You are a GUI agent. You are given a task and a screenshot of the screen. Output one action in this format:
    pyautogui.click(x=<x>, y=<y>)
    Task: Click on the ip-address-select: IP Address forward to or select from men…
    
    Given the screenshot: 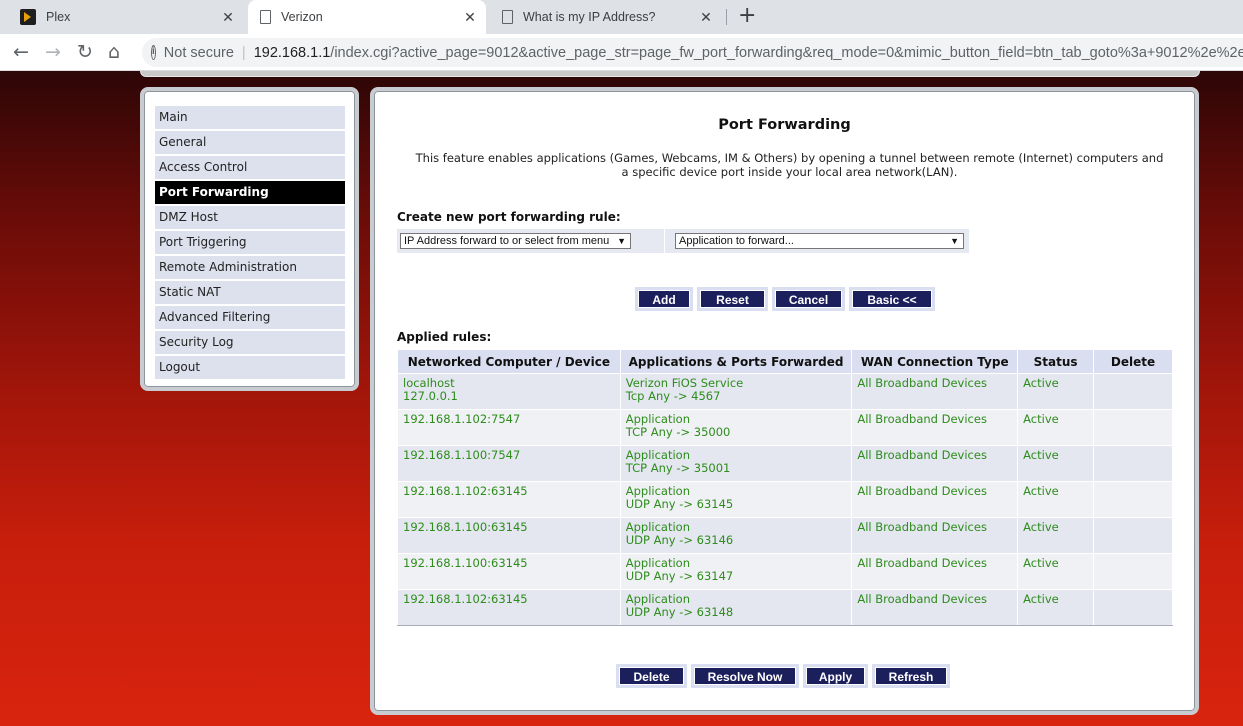 What is the action you would take?
    pyautogui.click(x=515, y=241)
    